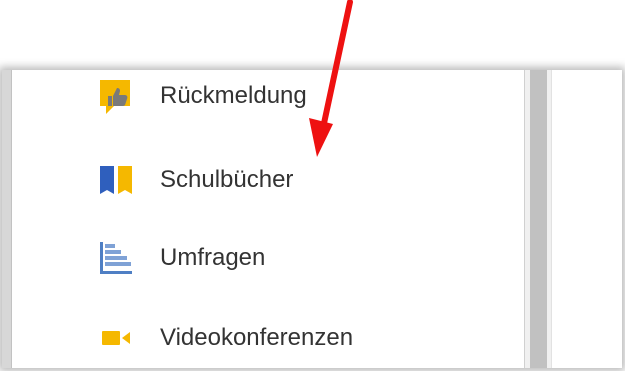 The image size is (625, 371). What do you see at coordinates (268, 258) in the screenshot?
I see `sidebar-item-umfragen: Umfragen` at bounding box center [268, 258].